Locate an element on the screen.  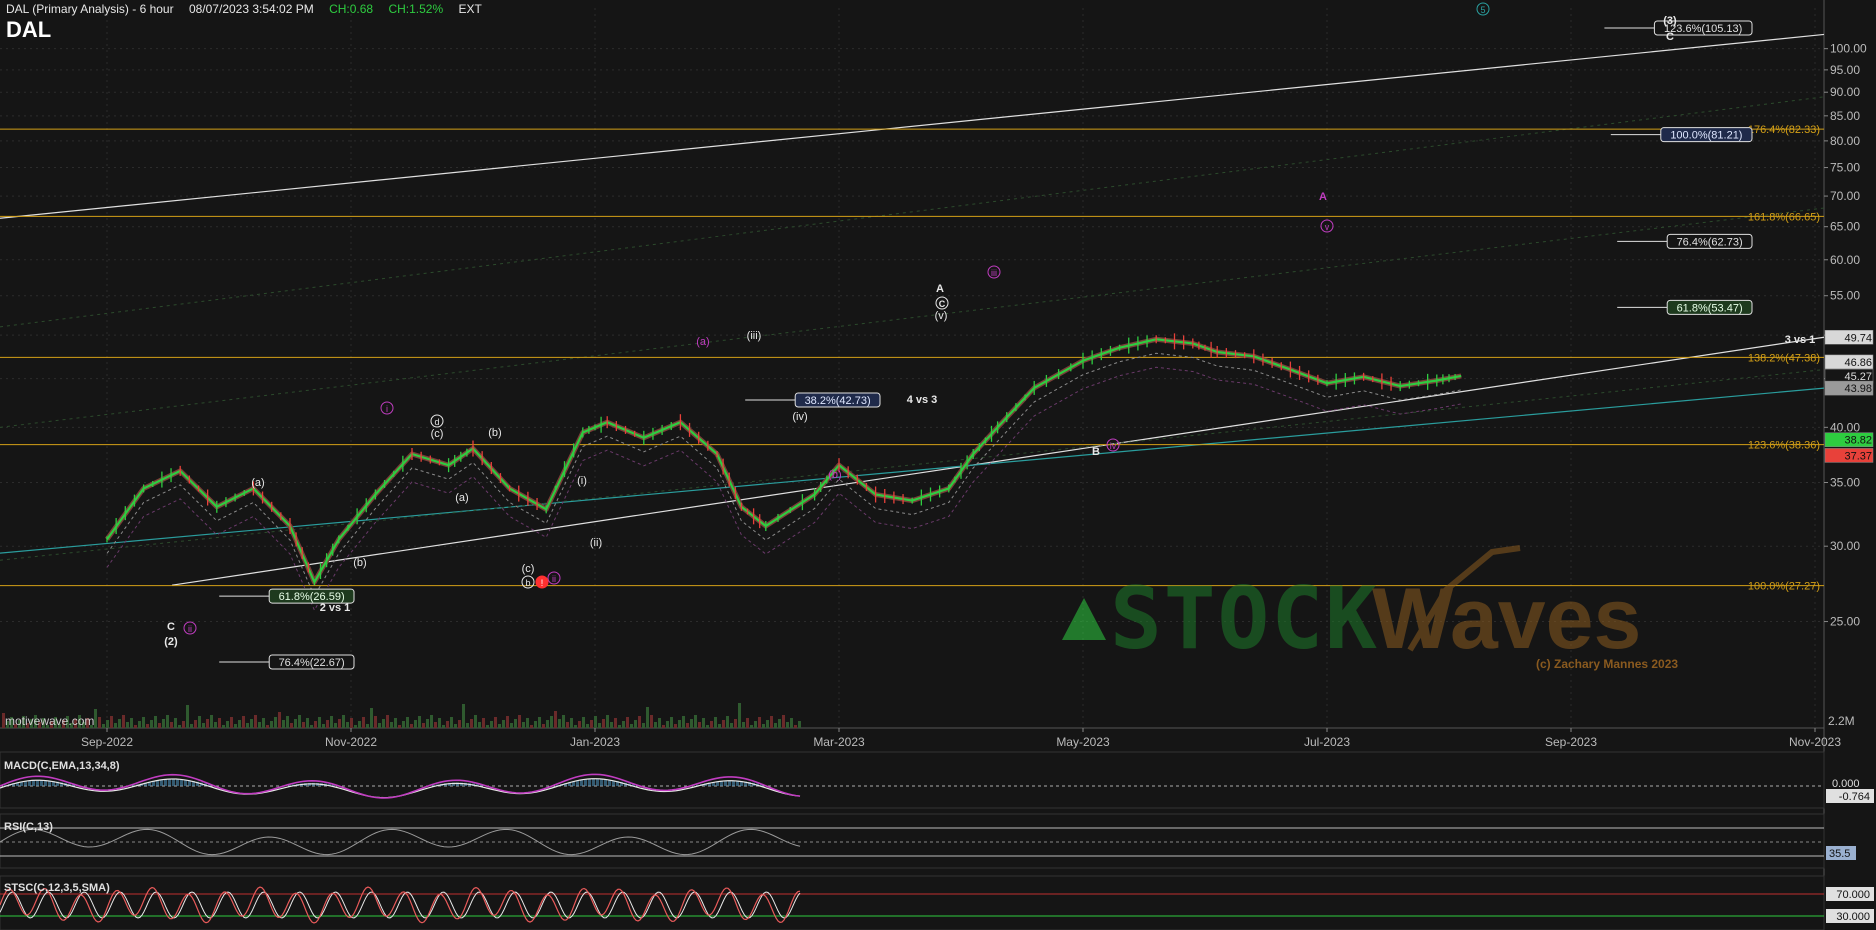
wave-label: (c) is located at coordinates (528, 569).